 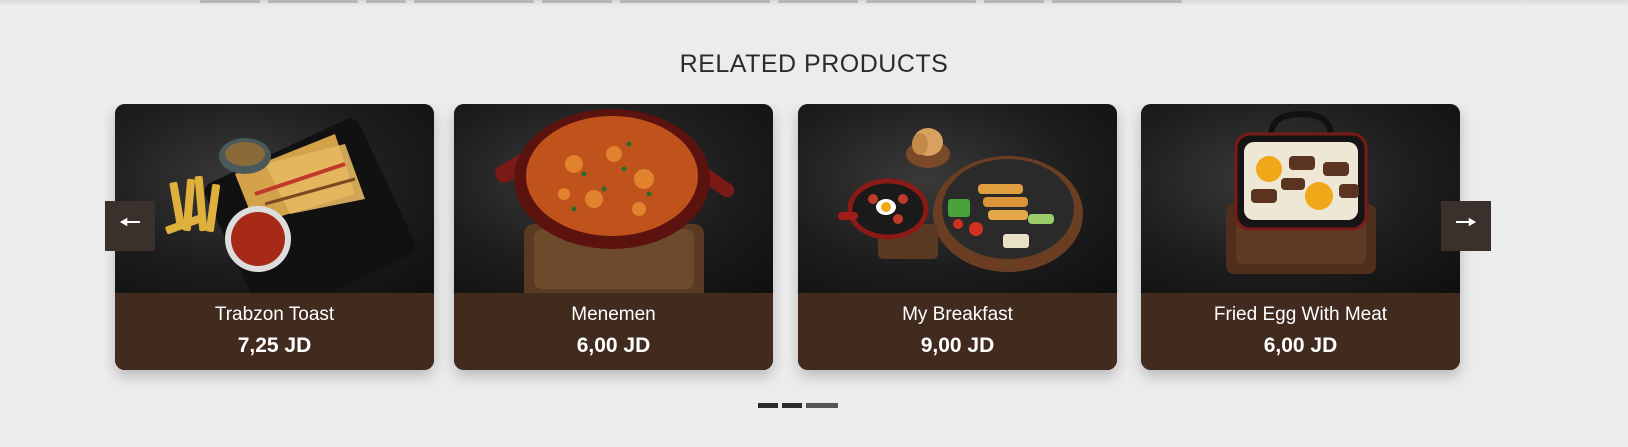 I want to click on product-info: Trabzon Toast 7,25 JD, so click(x=274, y=331).